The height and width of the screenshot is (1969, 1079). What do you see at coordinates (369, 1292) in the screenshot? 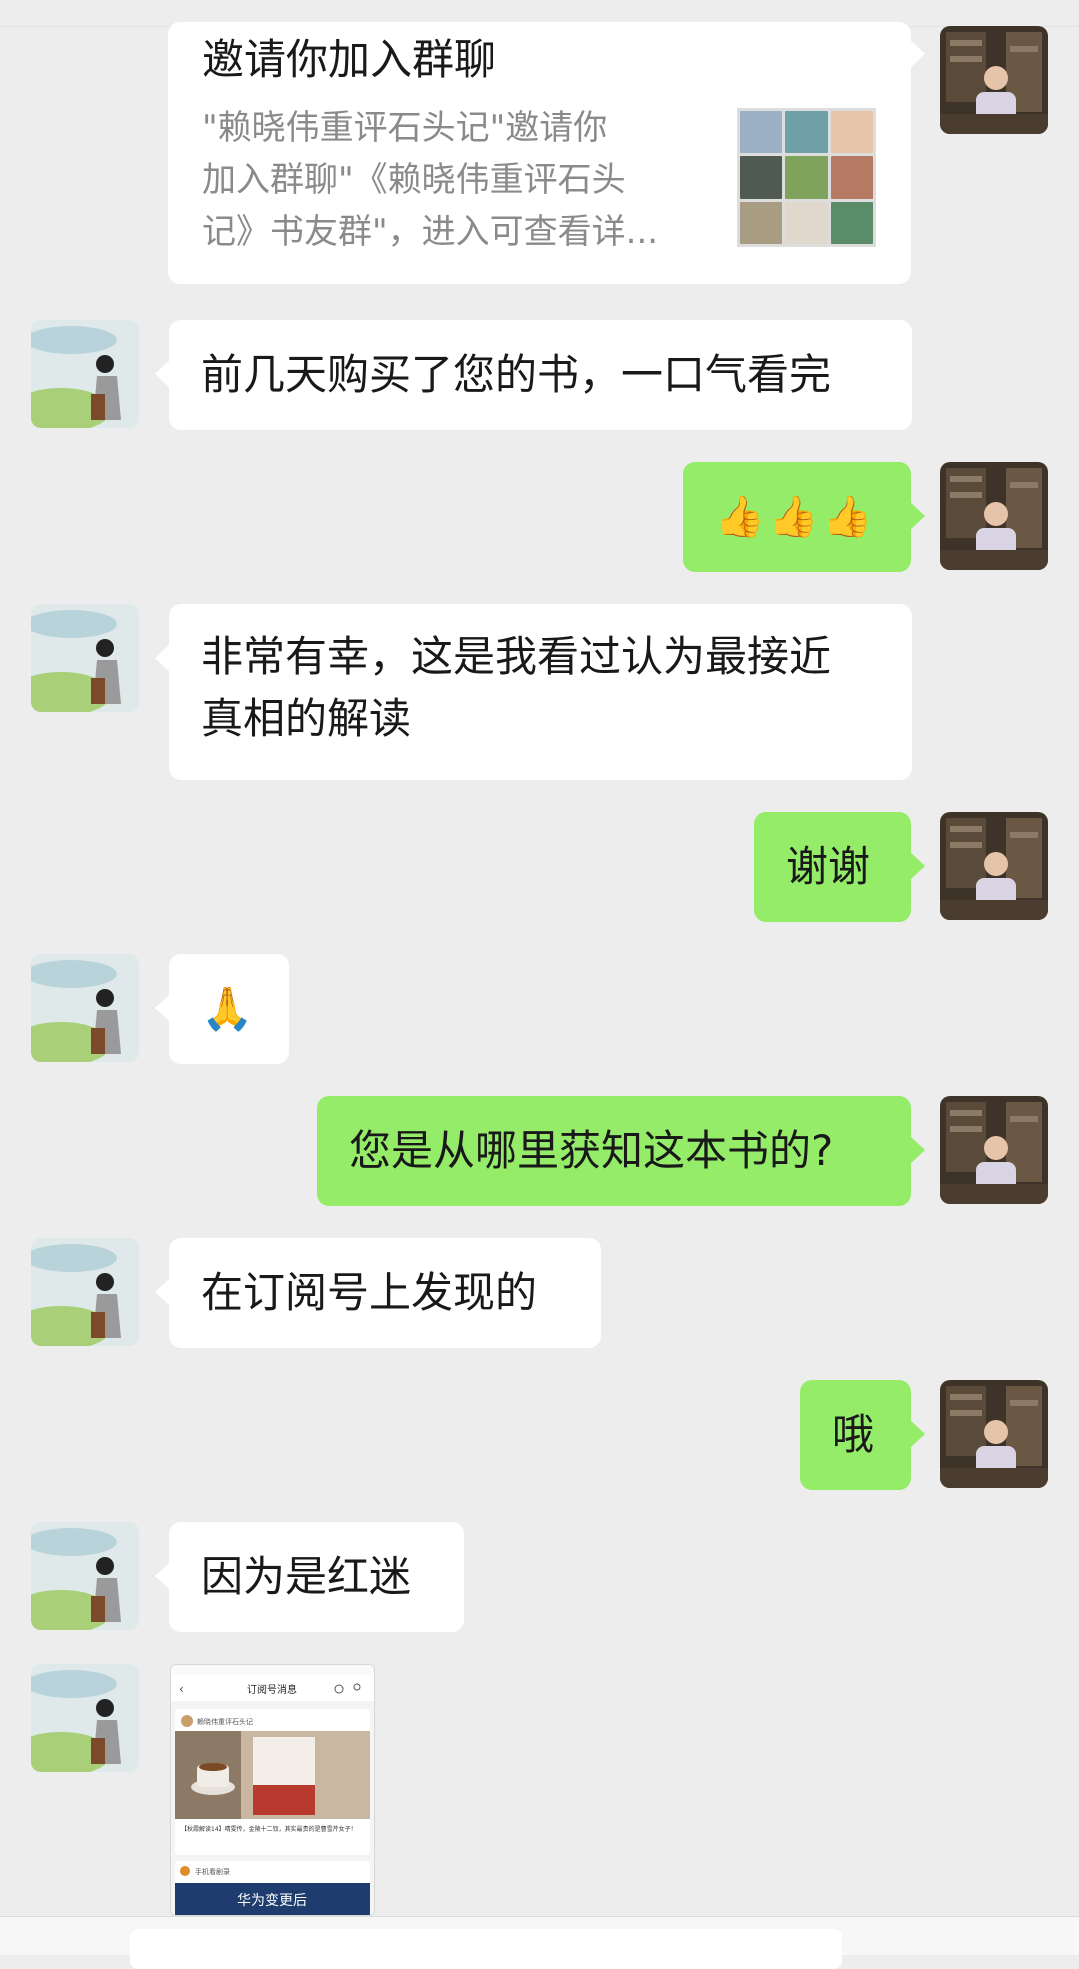
I see `message-text: 在订阅号上发现的` at bounding box center [369, 1292].